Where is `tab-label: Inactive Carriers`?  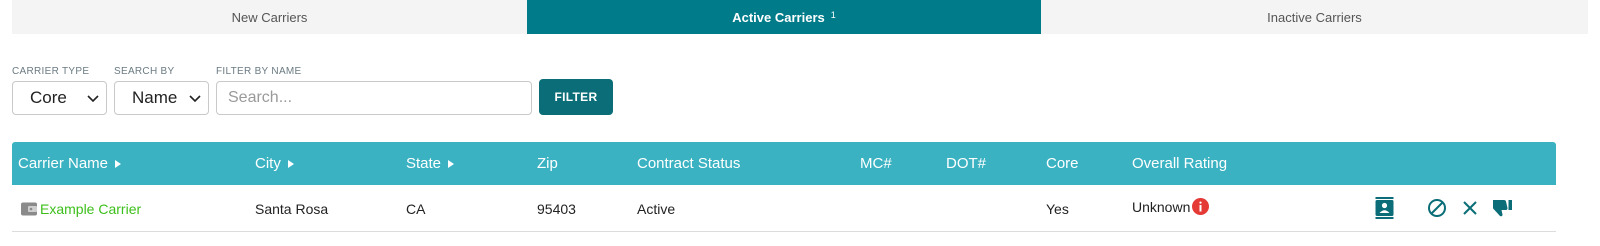 tab-label: Inactive Carriers is located at coordinates (1314, 17).